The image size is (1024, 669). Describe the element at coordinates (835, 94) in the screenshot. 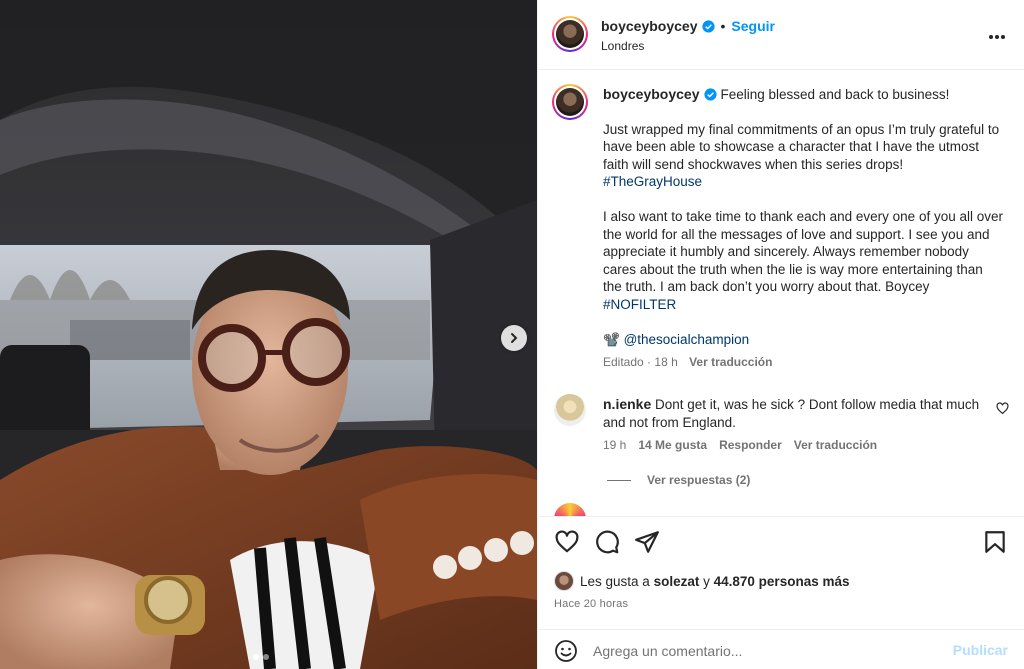

I see `caption-headline: Feeling blessed and back to business!` at that location.